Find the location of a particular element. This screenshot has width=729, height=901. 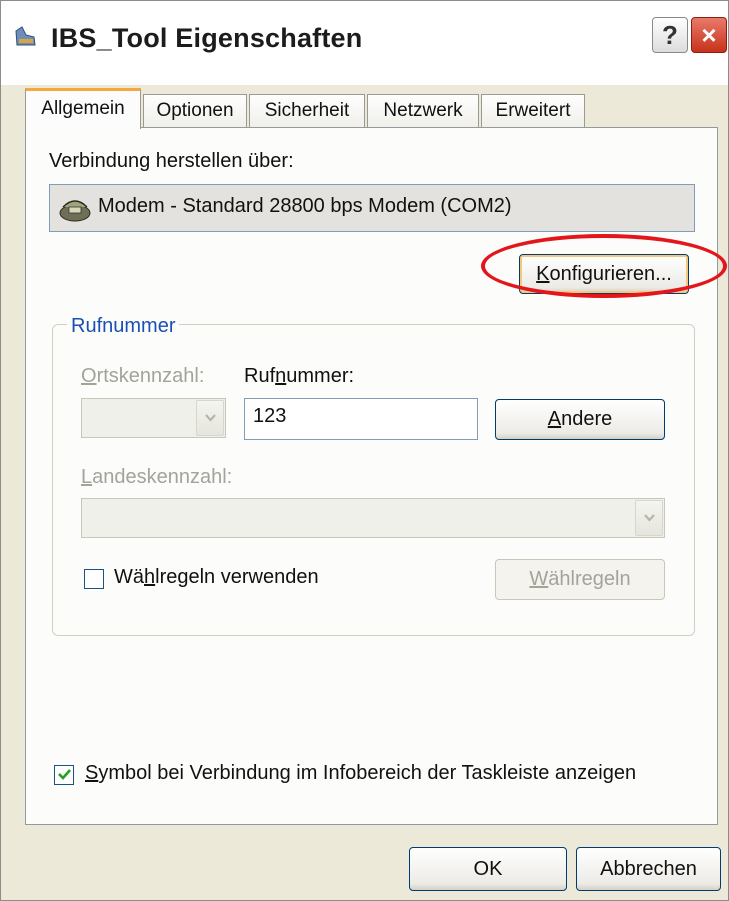

landeskennzahl-dropdown-button is located at coordinates (649, 518).